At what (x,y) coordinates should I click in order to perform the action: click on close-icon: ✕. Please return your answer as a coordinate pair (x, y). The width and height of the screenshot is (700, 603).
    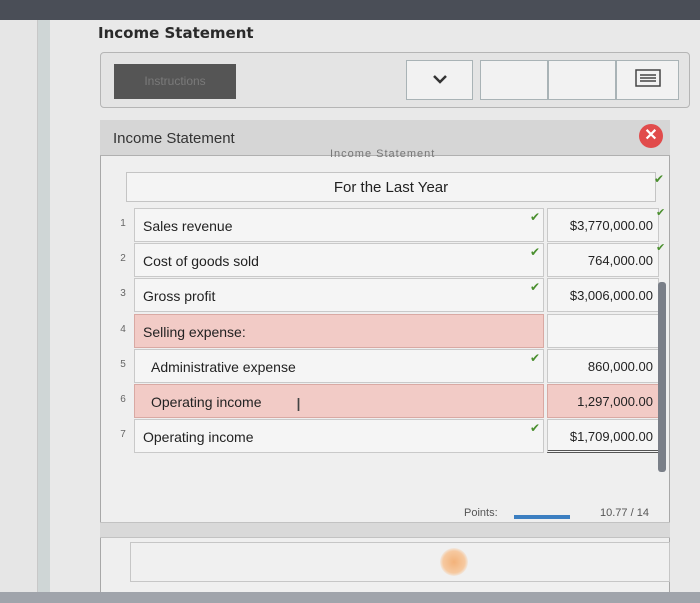
    Looking at the image, I should click on (651, 136).